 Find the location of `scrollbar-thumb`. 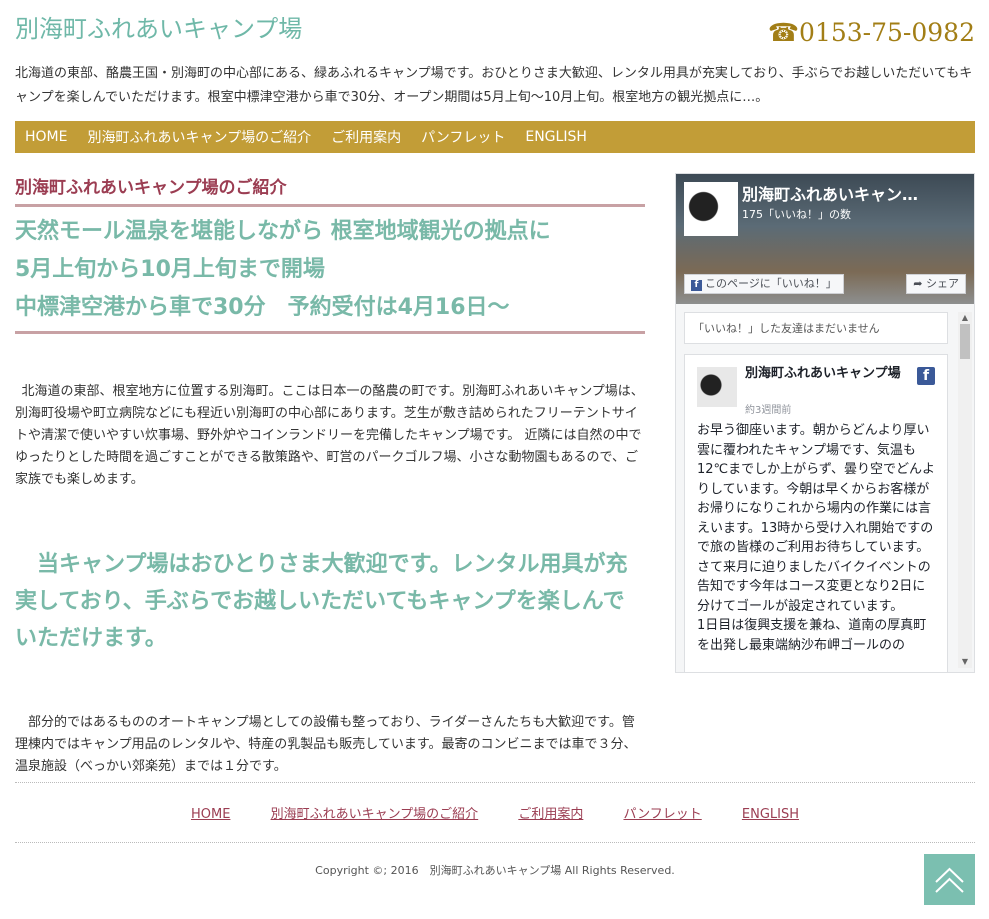

scrollbar-thumb is located at coordinates (965, 341).